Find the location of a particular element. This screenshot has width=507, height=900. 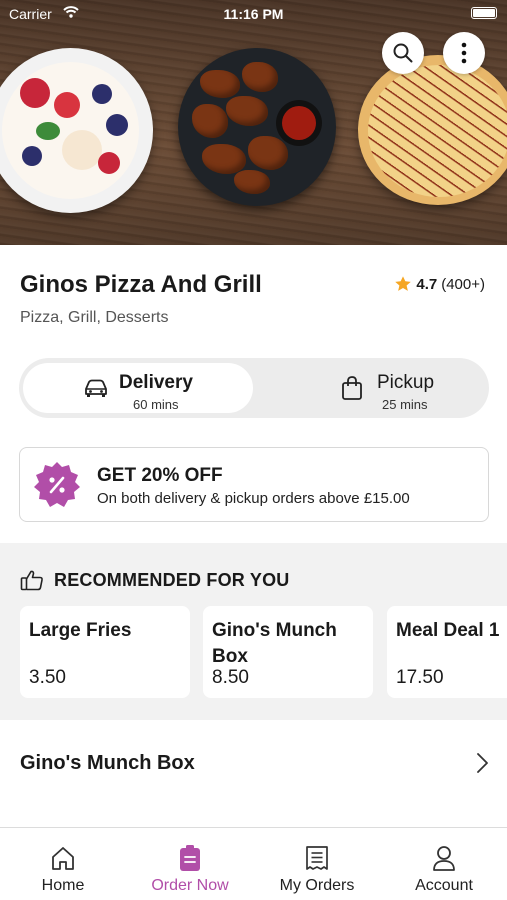

recommended-item: Gino's Munch Box 8.50 is located at coordinates (288, 652).